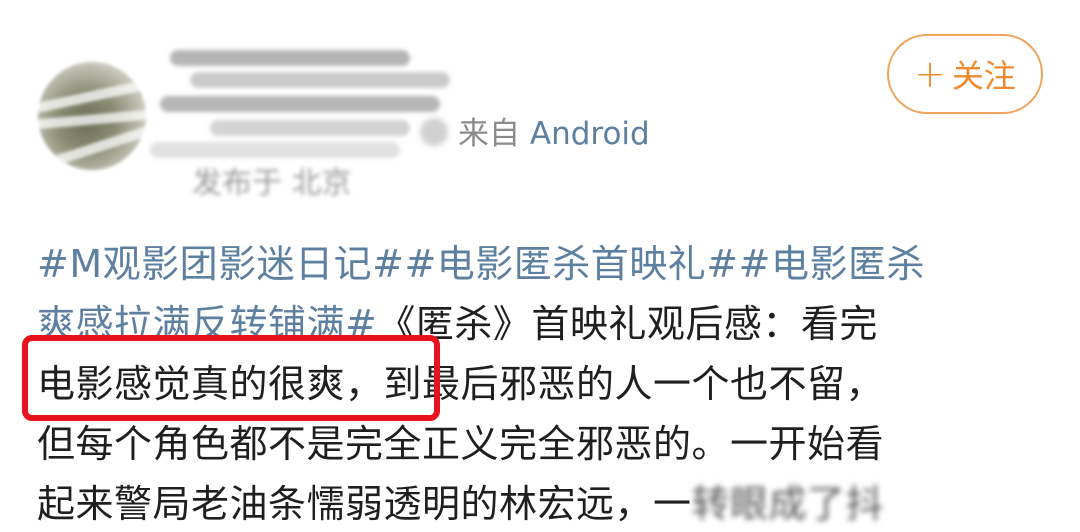 This screenshot has width=1080, height=532. What do you see at coordinates (210, 384) in the screenshot?
I see `highlighted-text: 电影感觉真的很爽，` at bounding box center [210, 384].